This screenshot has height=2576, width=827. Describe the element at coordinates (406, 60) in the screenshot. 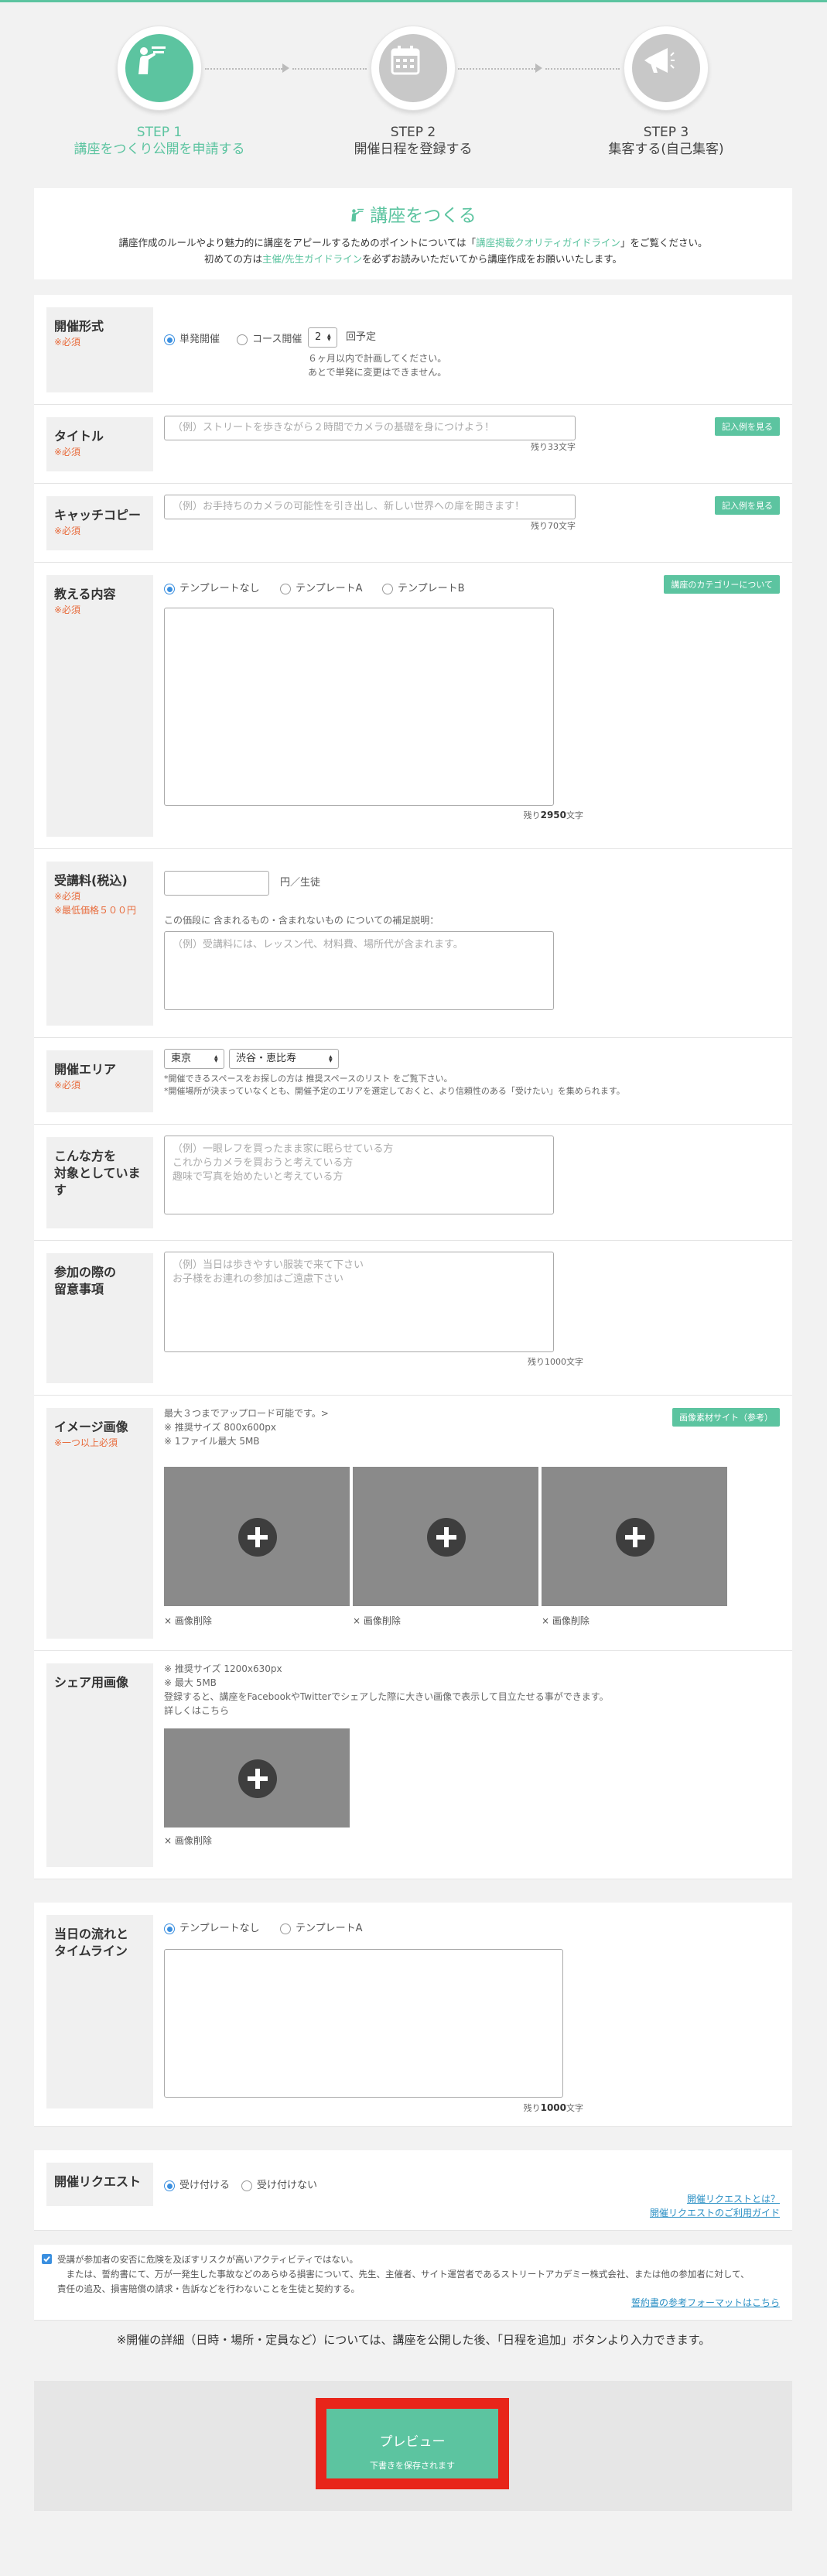

I see `calendar-icon` at that location.